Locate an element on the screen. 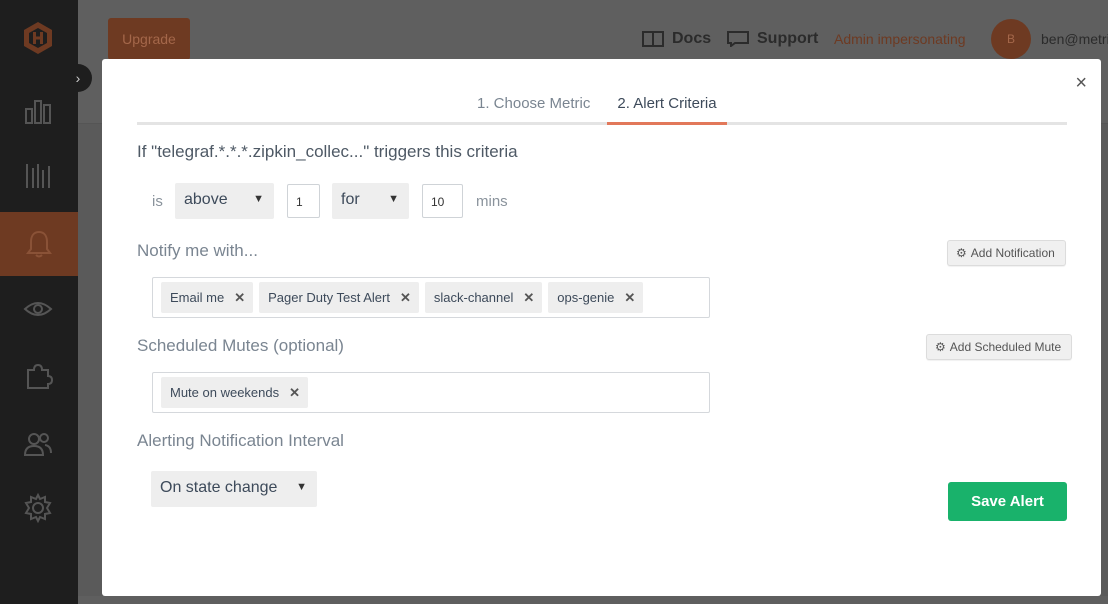 This screenshot has height=604, width=1108. bell-icon is located at coordinates (39, 244).